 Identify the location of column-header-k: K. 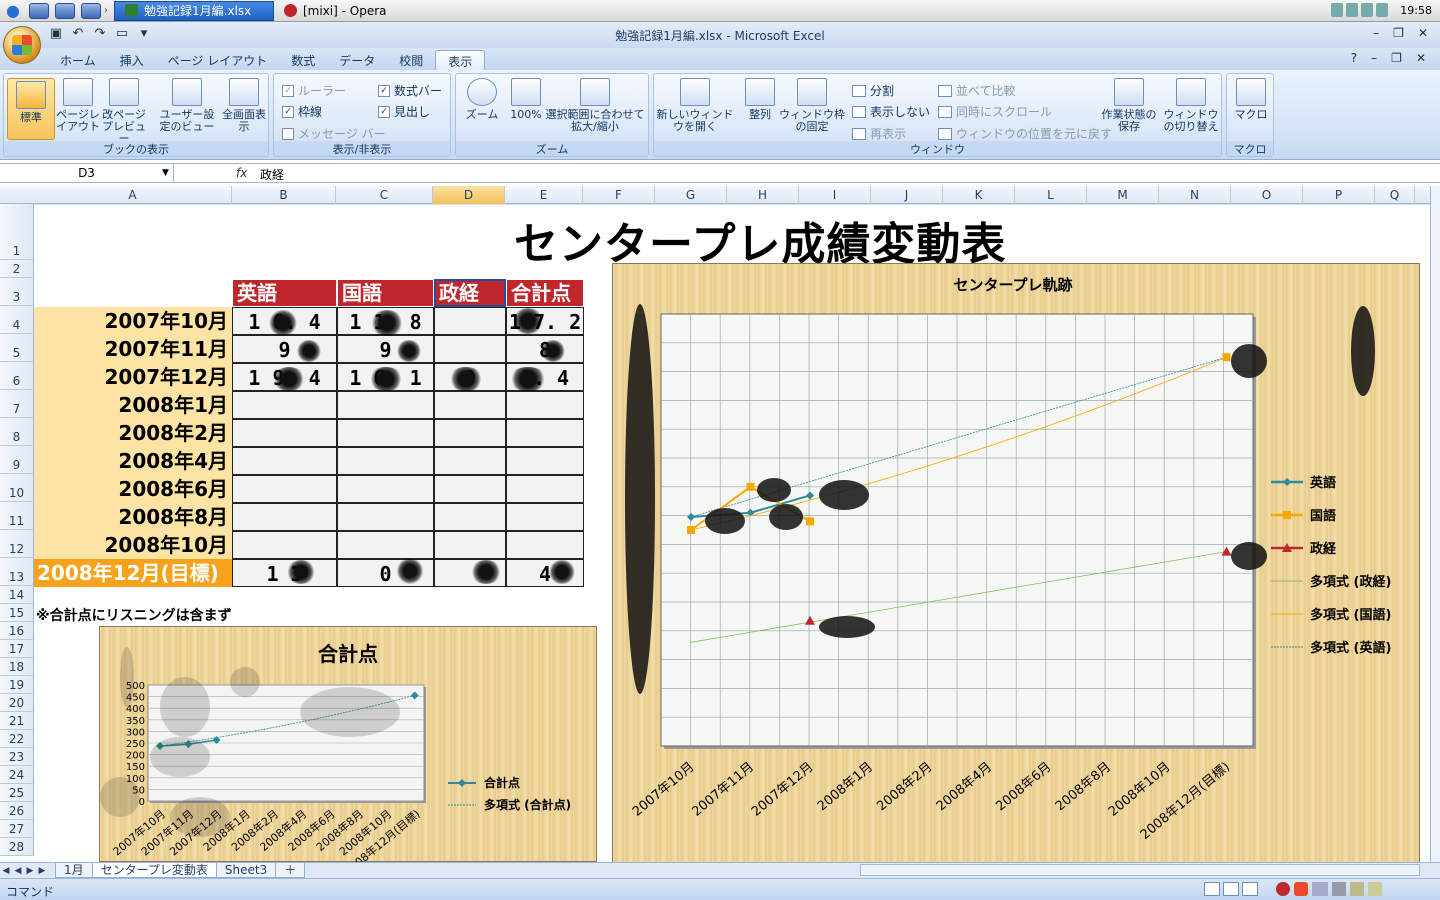
(979, 195).